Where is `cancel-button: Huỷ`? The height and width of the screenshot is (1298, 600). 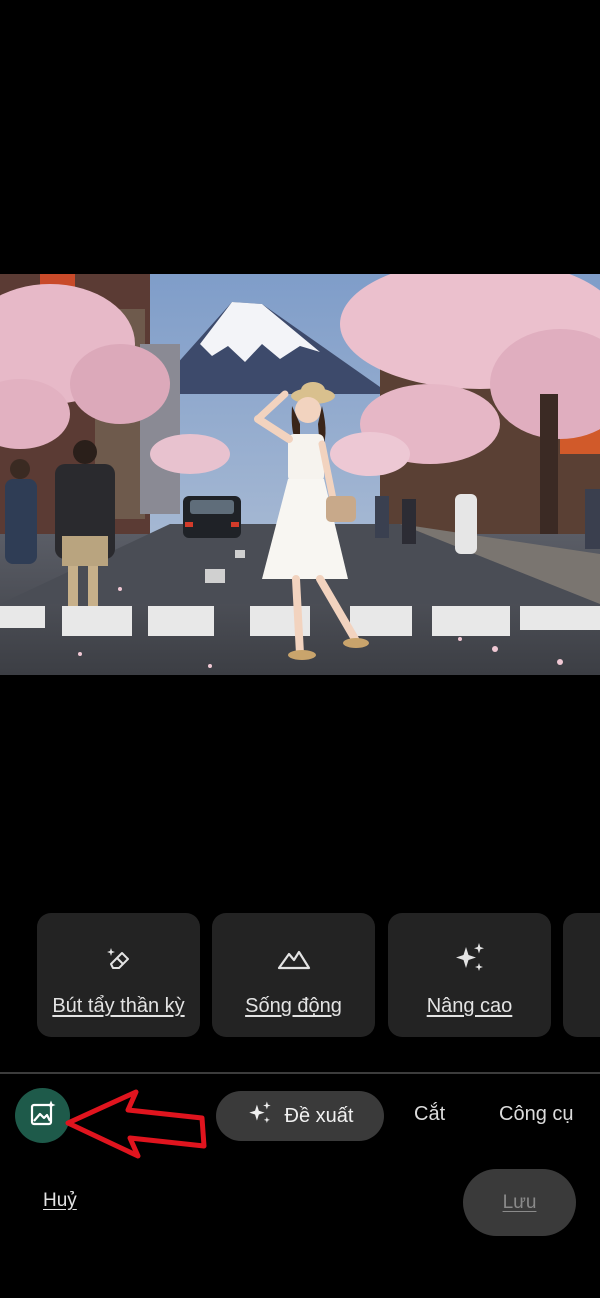 cancel-button: Huỷ is located at coordinates (60, 1201).